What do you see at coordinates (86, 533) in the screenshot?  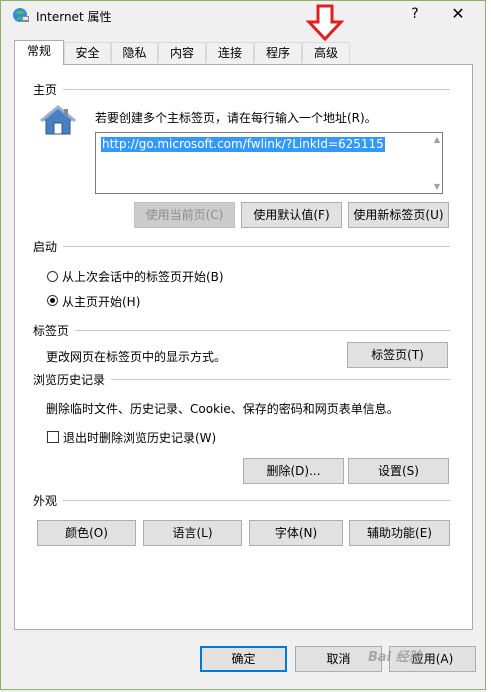 I see `colors-button: 颜色(O)` at bounding box center [86, 533].